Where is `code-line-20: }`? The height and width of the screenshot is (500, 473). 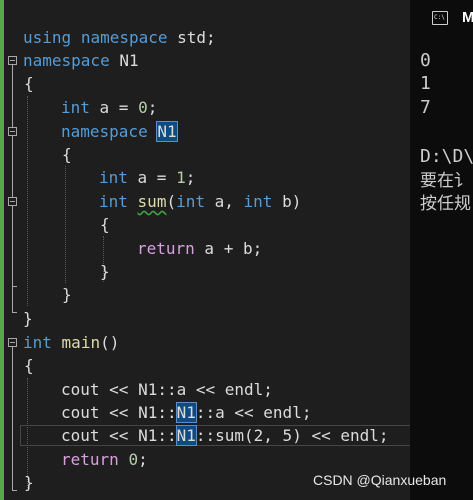
code-line-20: } is located at coordinates (29, 482).